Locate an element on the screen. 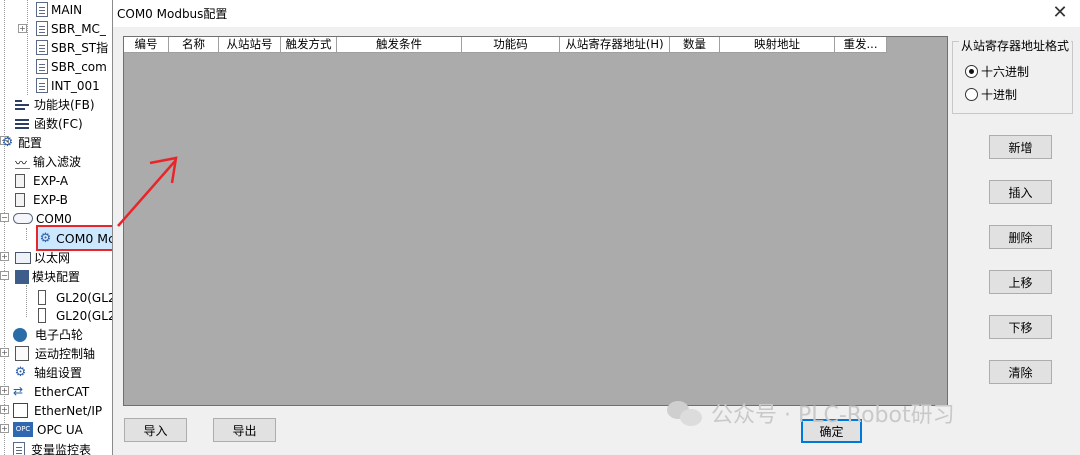 This screenshot has height=455, width=1080. radio-decimal: 十进制 is located at coordinates (991, 94).